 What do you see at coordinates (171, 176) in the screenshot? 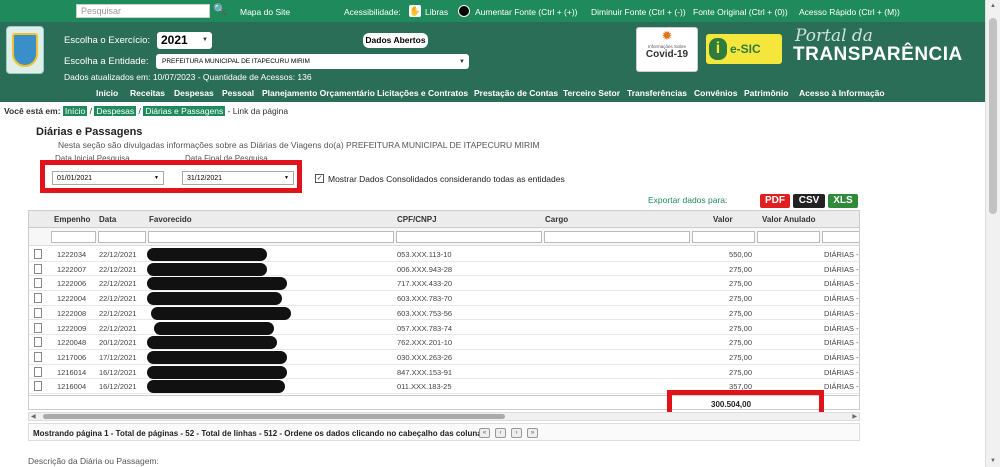
I see `date-highlight-box` at bounding box center [171, 176].